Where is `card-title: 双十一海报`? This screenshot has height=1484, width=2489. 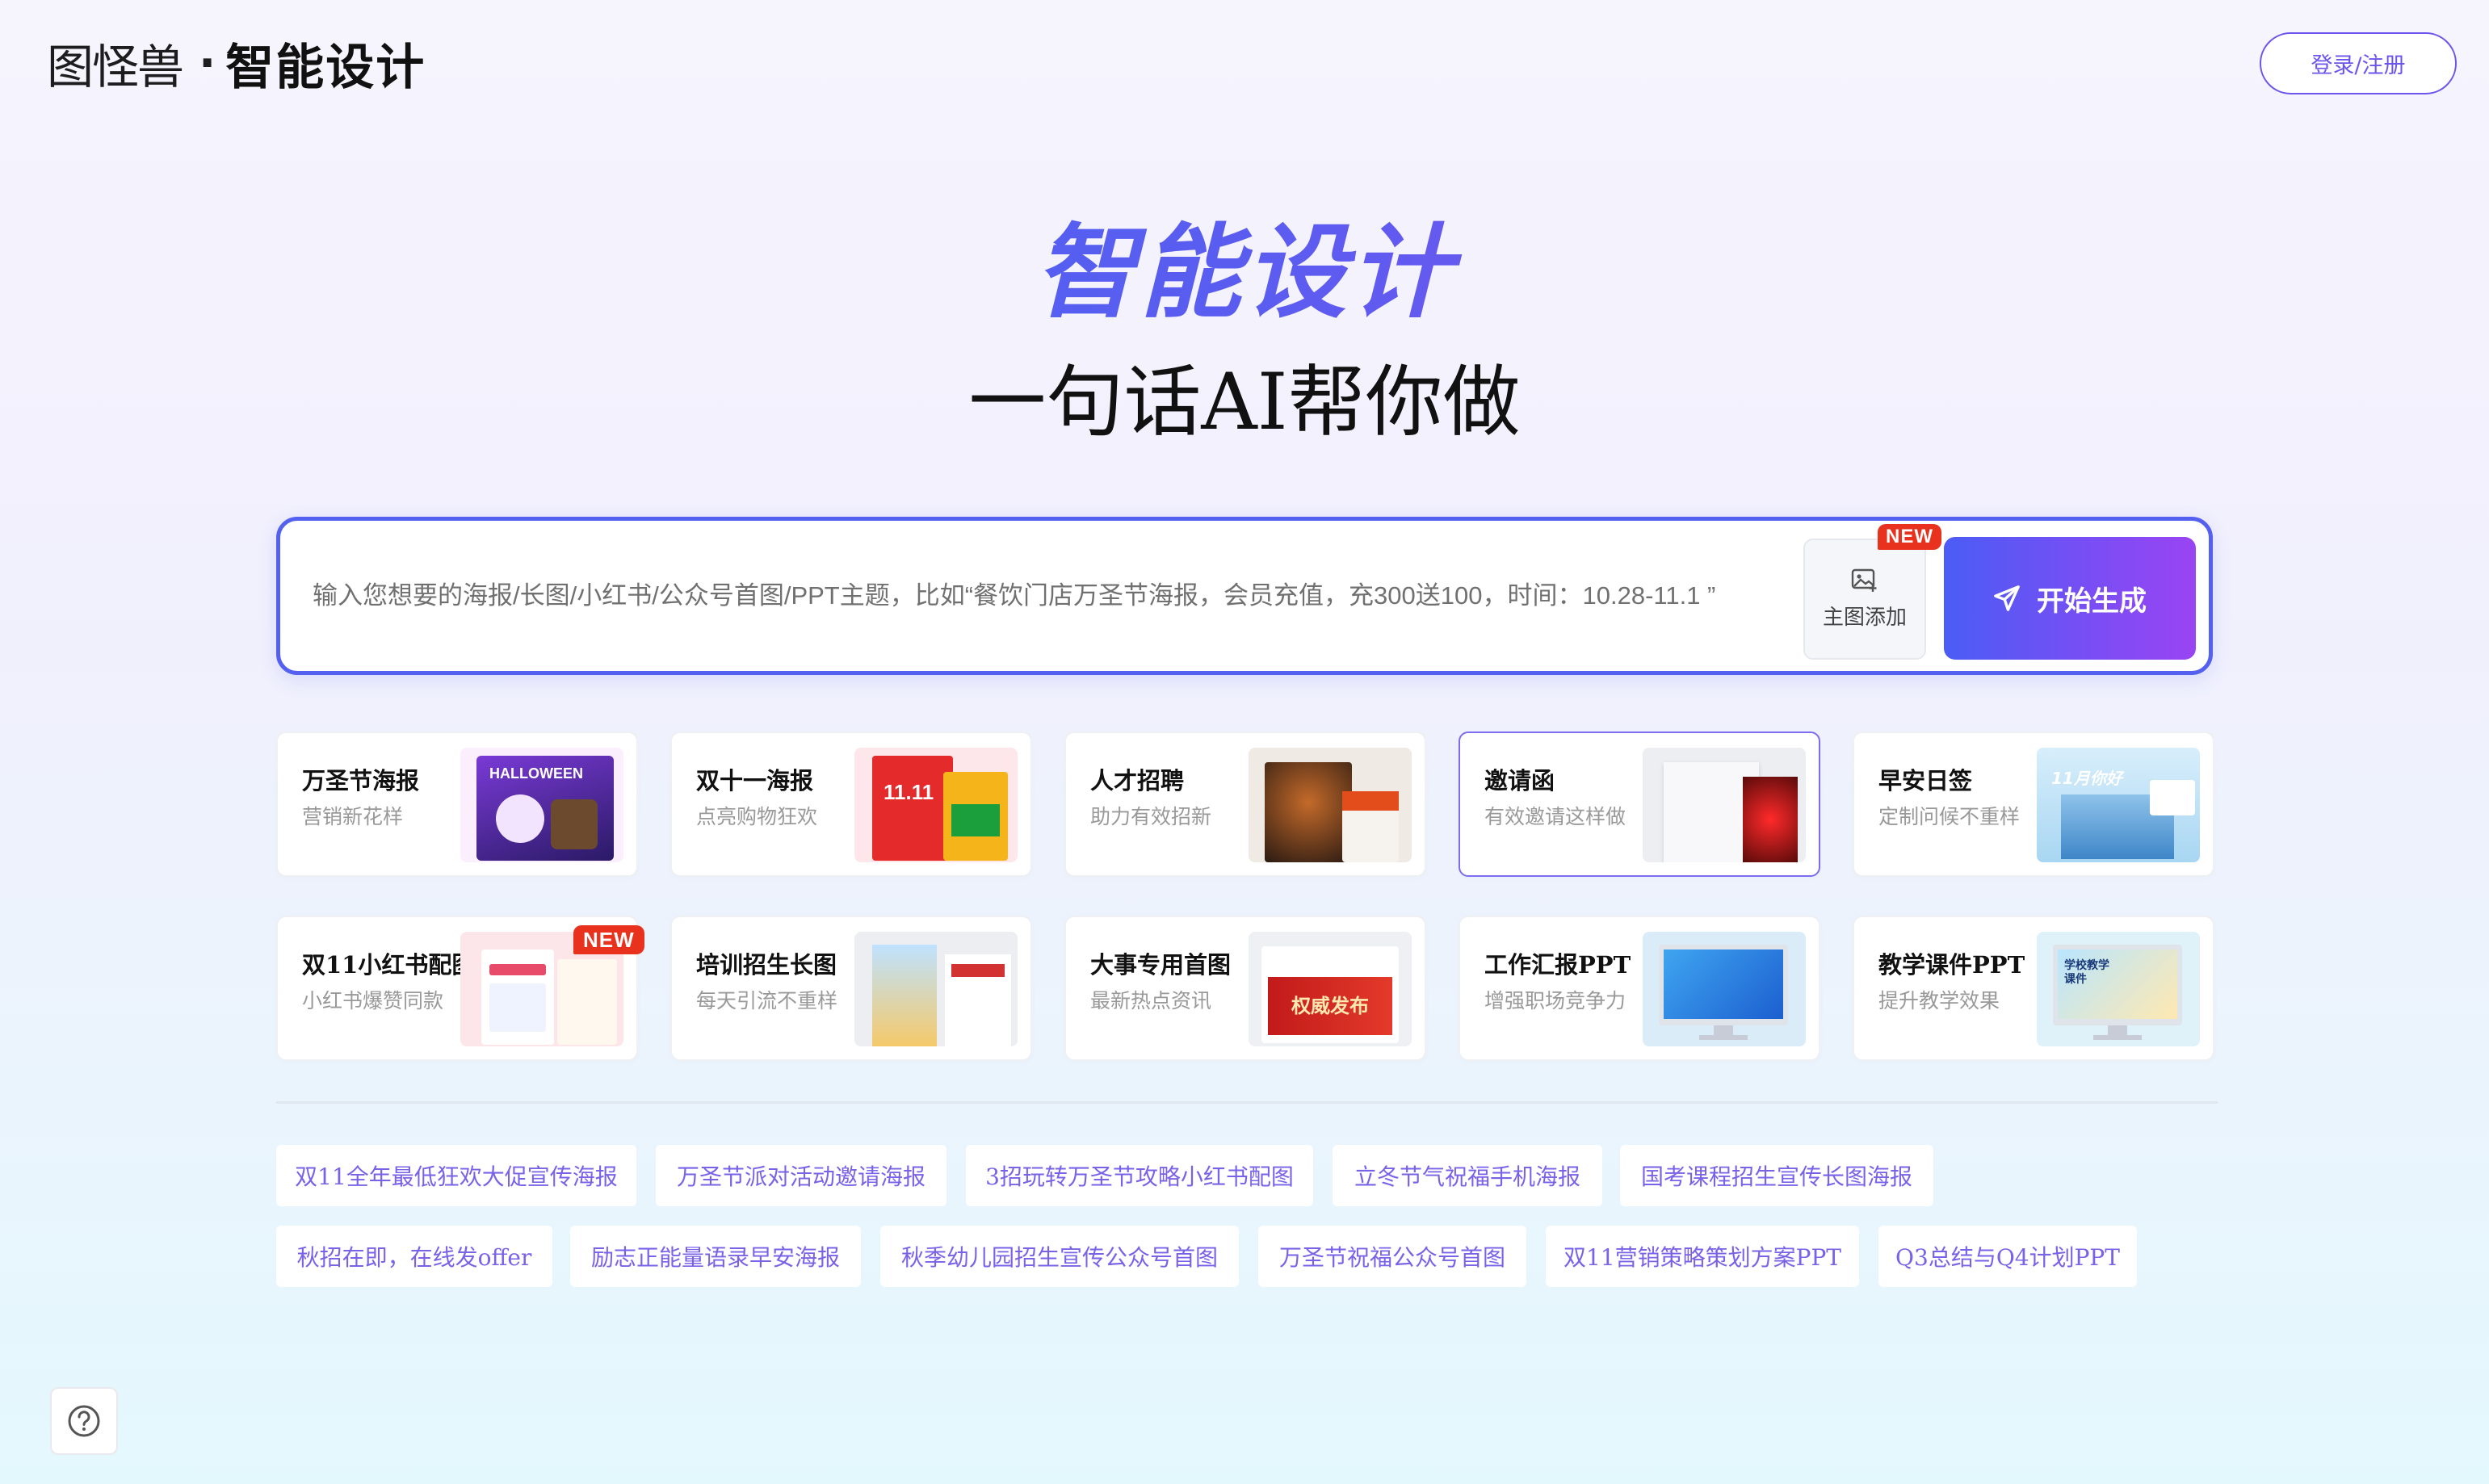
card-title: 双十一海报 is located at coordinates (755, 780).